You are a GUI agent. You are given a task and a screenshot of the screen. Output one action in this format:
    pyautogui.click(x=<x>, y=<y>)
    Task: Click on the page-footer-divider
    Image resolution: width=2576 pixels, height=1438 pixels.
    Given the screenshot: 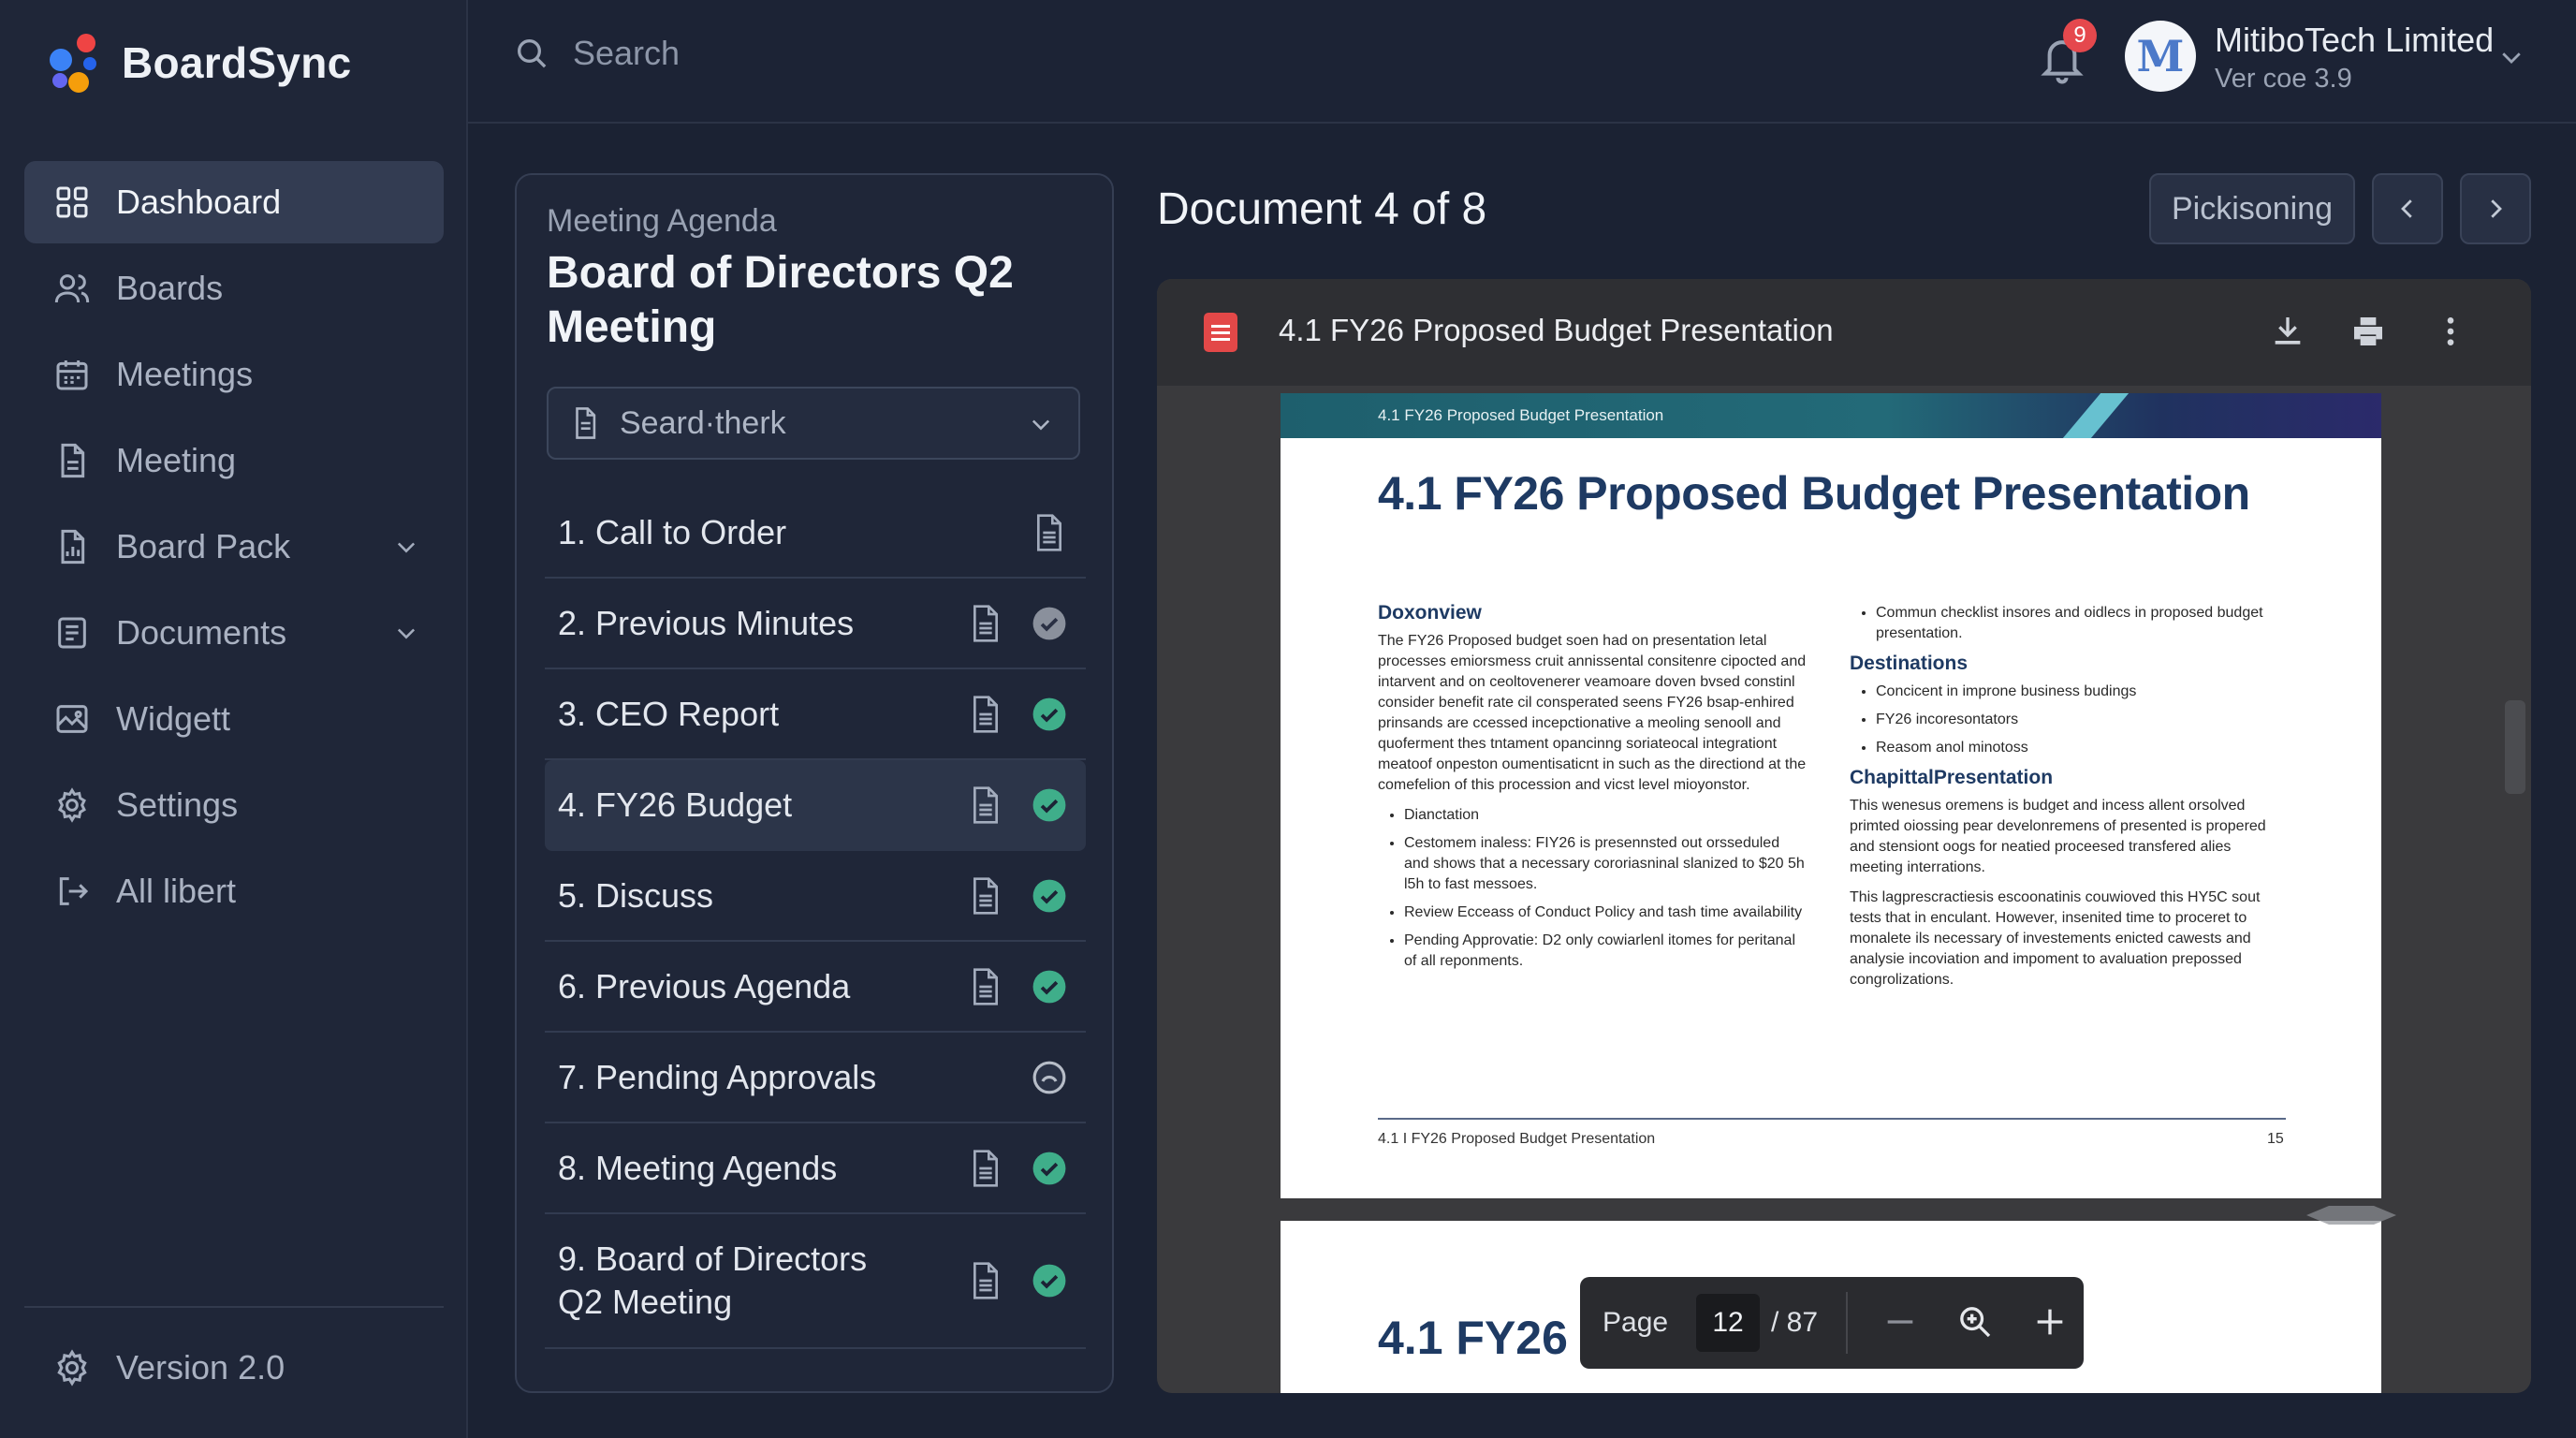 What is the action you would take?
    pyautogui.click(x=1832, y=1119)
    